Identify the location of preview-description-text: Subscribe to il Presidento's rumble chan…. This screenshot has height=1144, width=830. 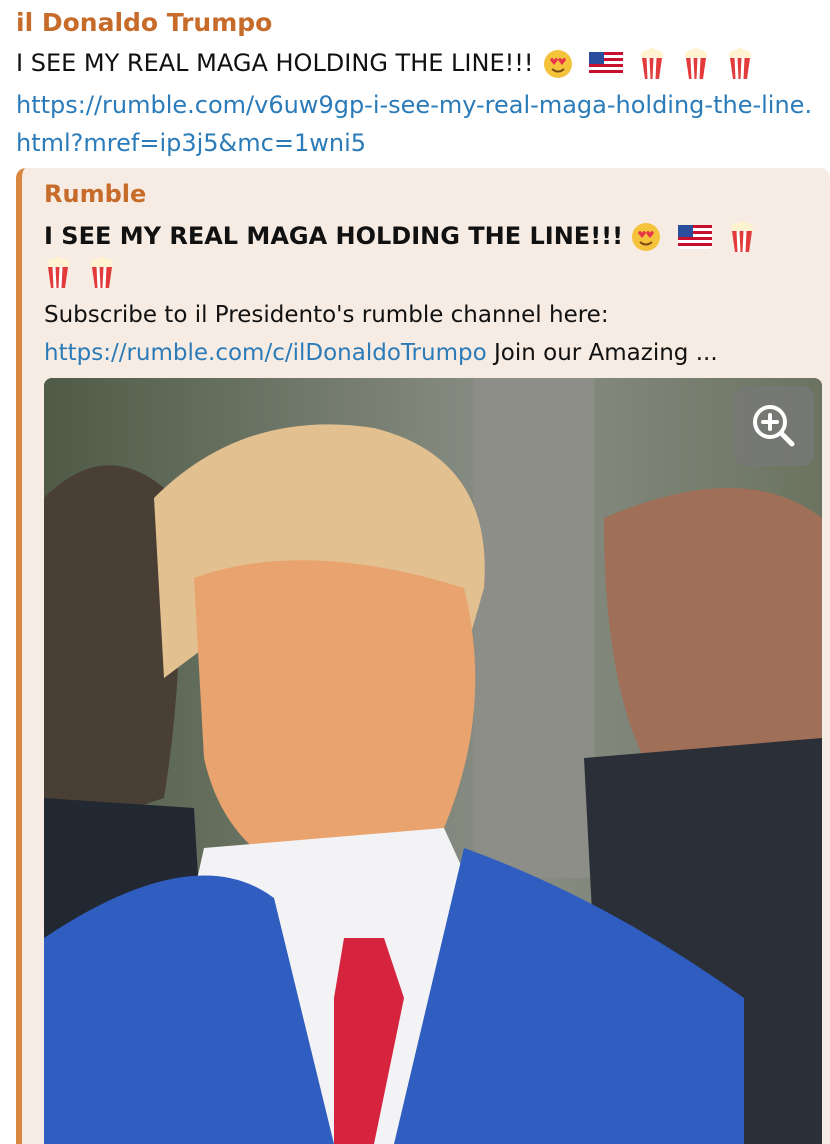
(326, 315).